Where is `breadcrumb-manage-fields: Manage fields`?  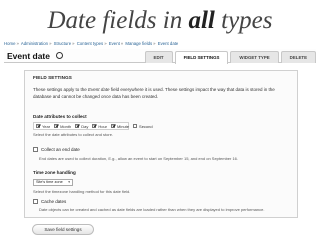 breadcrumb-manage-fields: Manage fields is located at coordinates (138, 43).